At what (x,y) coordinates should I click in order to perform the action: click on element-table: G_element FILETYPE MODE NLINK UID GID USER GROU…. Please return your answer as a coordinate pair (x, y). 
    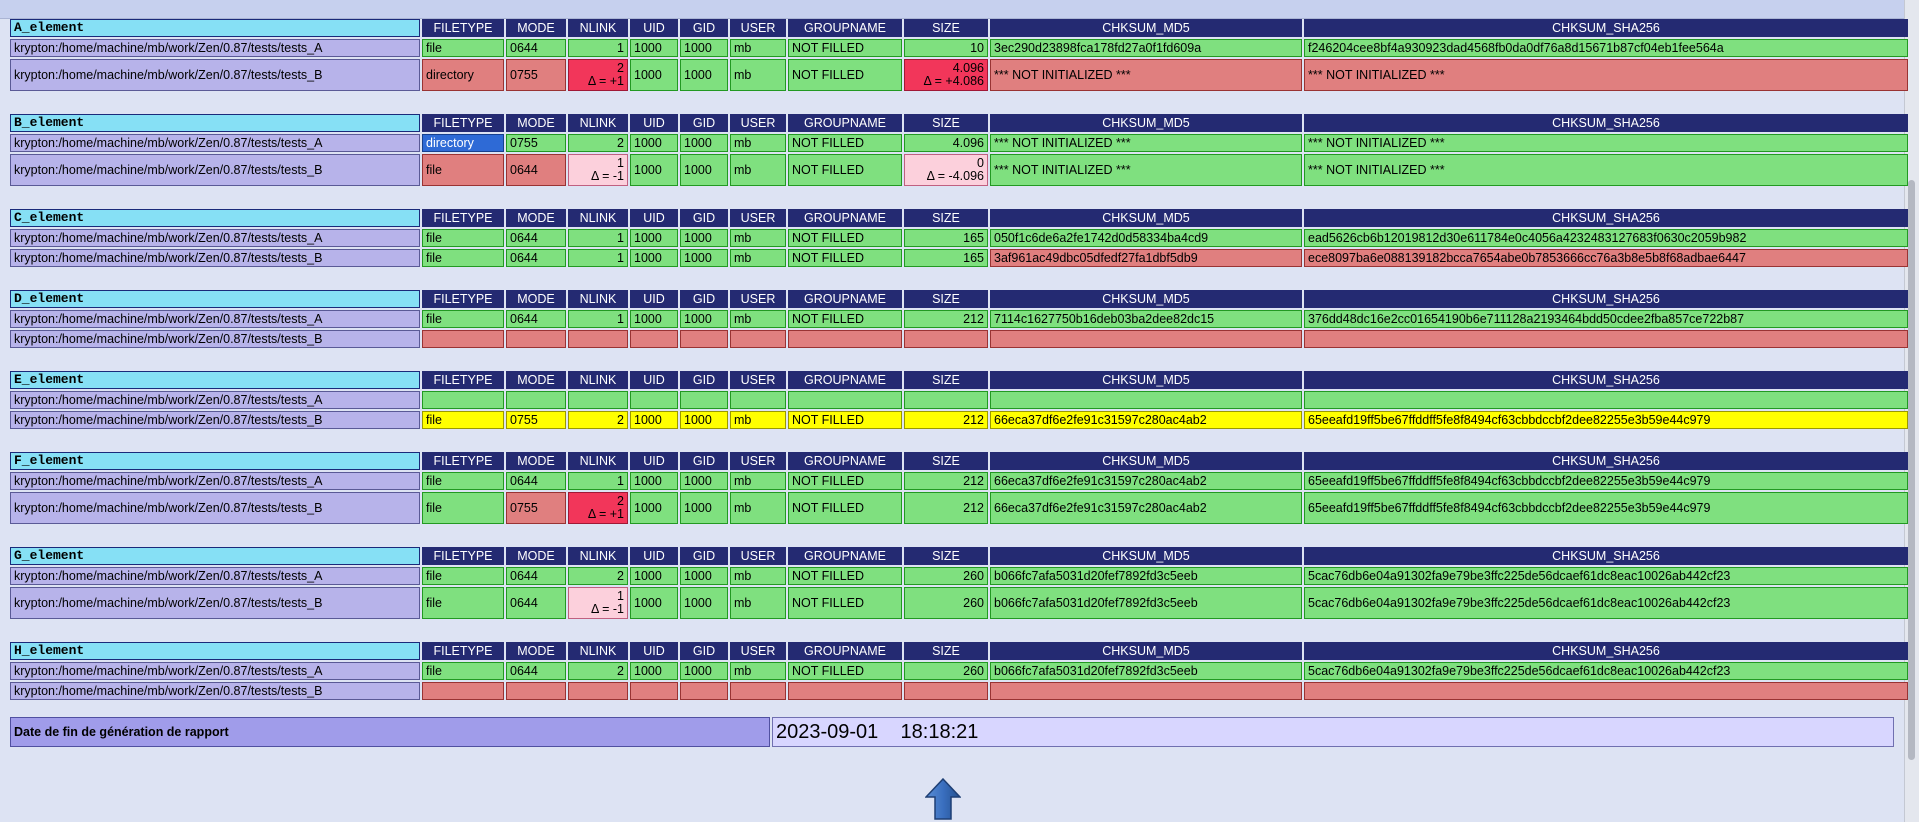
    Looking at the image, I should click on (959, 583).